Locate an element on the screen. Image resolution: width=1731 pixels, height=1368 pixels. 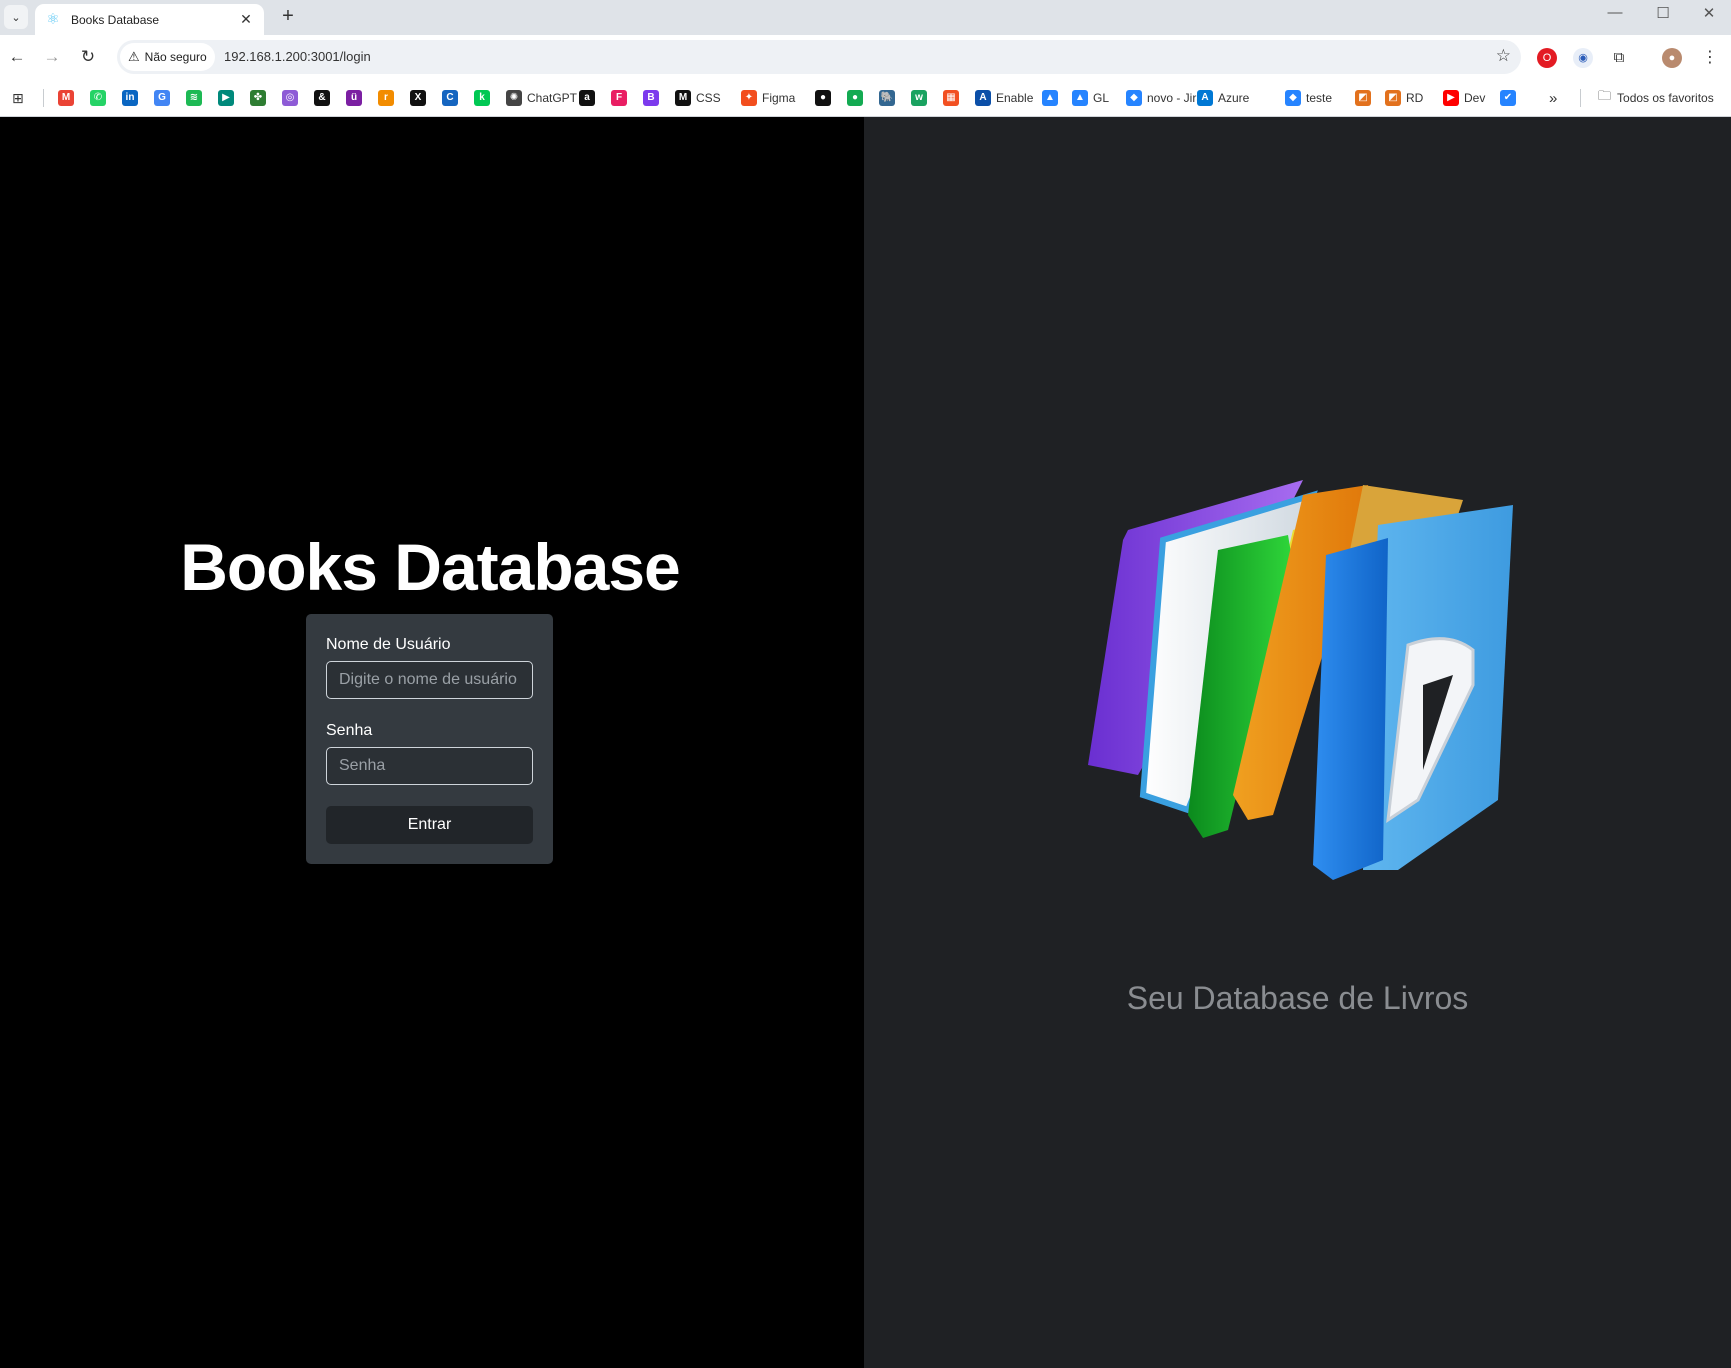
rtve-icon: r is located at coordinates (386, 98).